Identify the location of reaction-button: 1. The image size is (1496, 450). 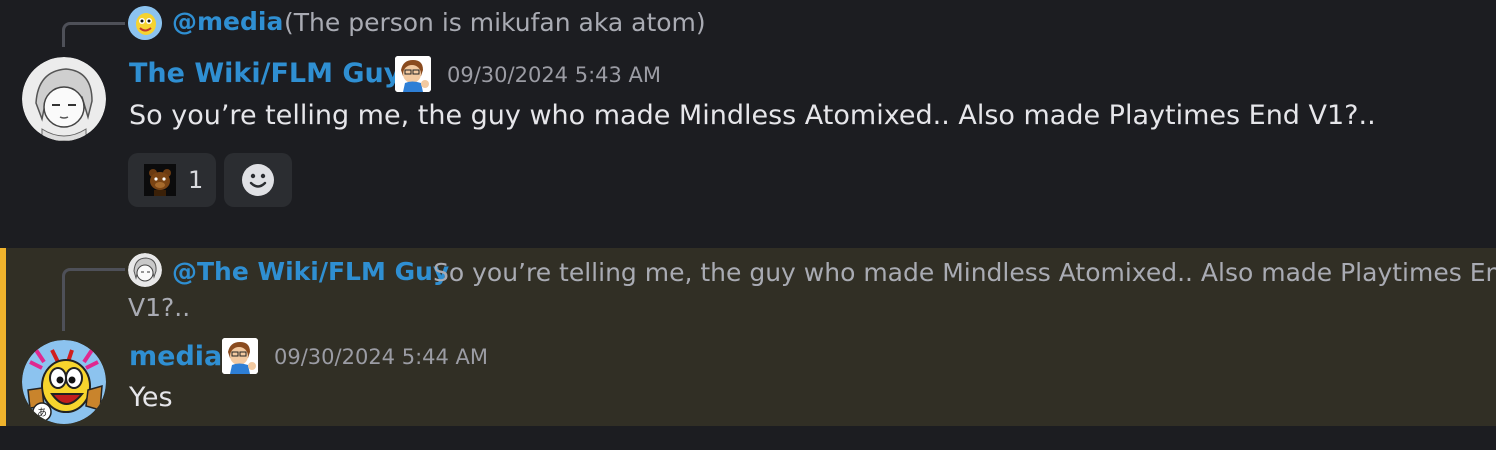
(172, 180).